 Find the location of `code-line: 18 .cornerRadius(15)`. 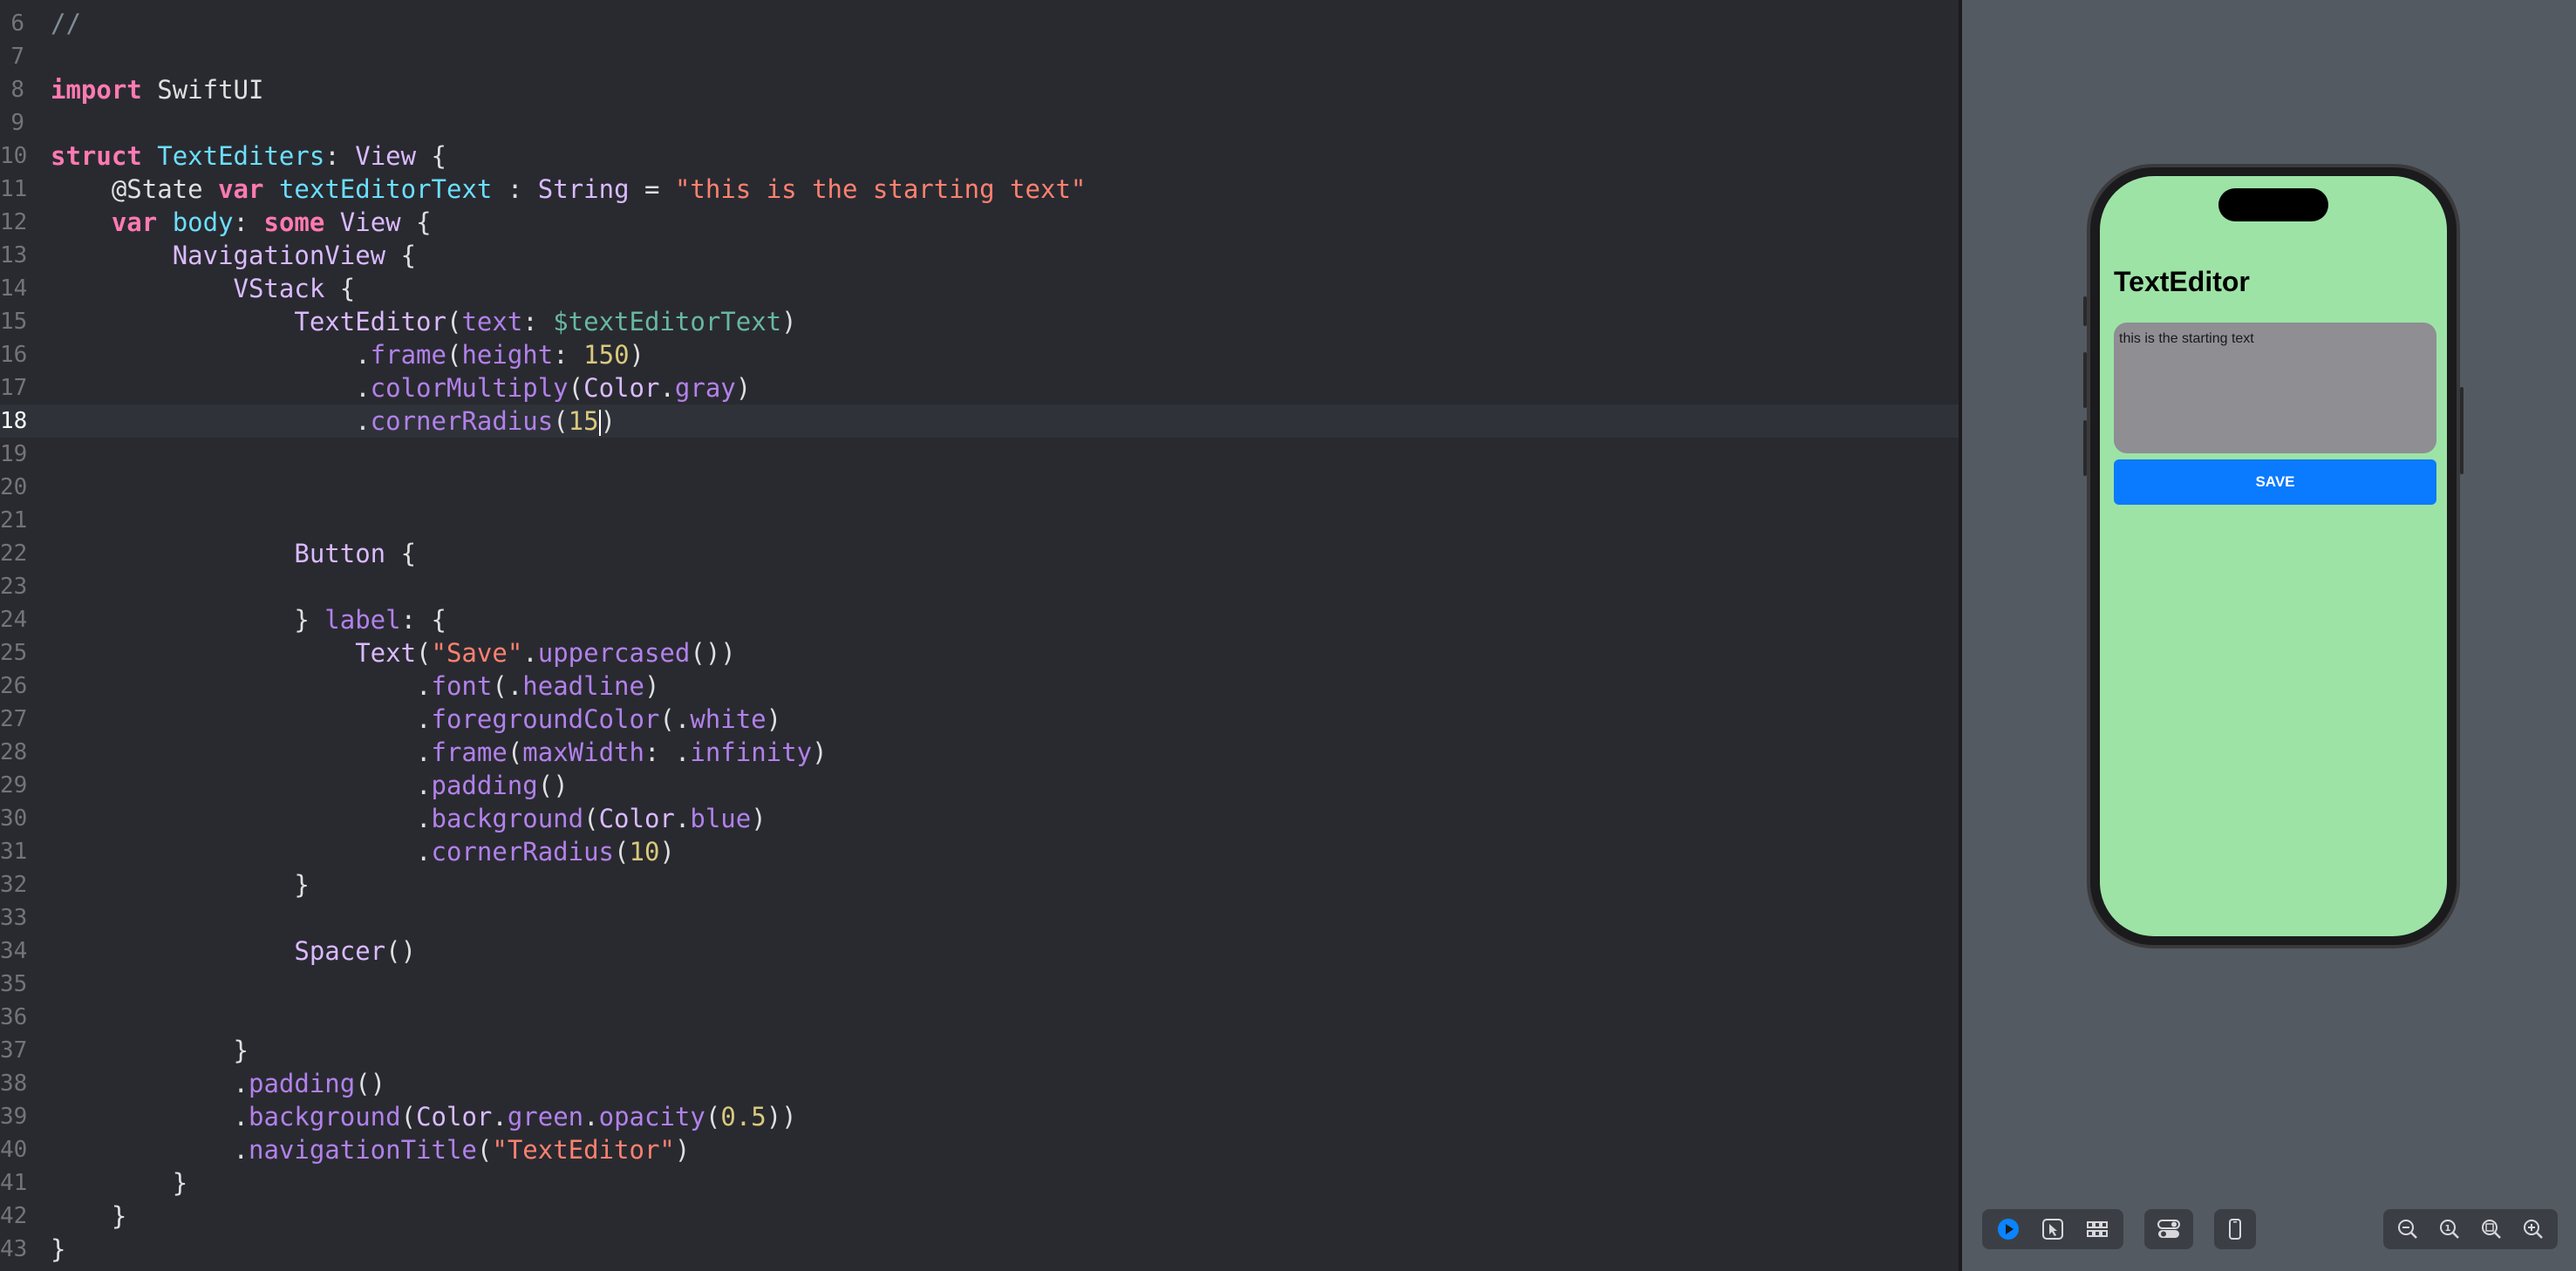

code-line: 18 .cornerRadius(15) is located at coordinates (980, 421).